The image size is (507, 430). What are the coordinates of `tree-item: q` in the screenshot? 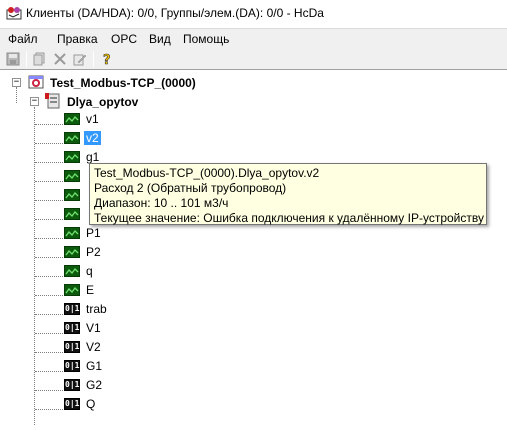 It's located at (79, 271).